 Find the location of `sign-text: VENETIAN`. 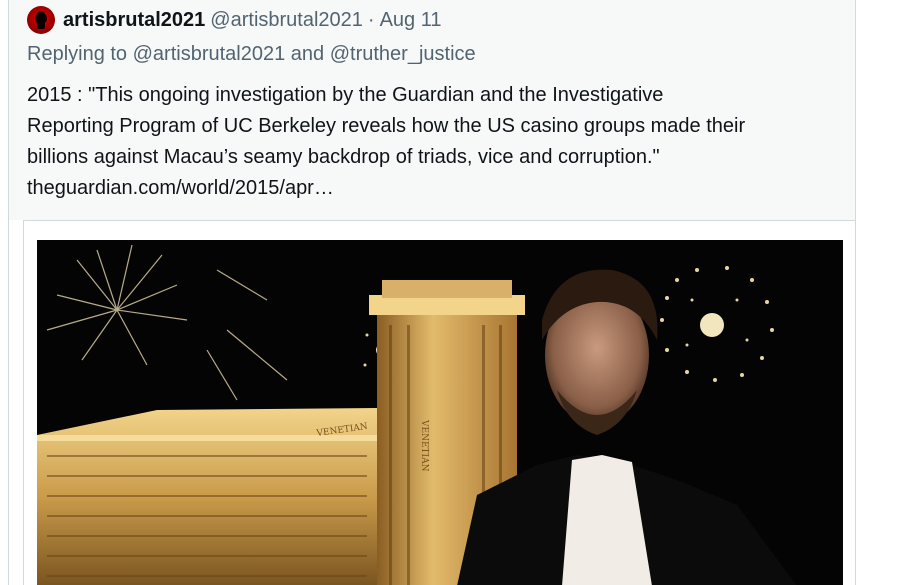

sign-text: VENETIAN is located at coordinates (424, 445).